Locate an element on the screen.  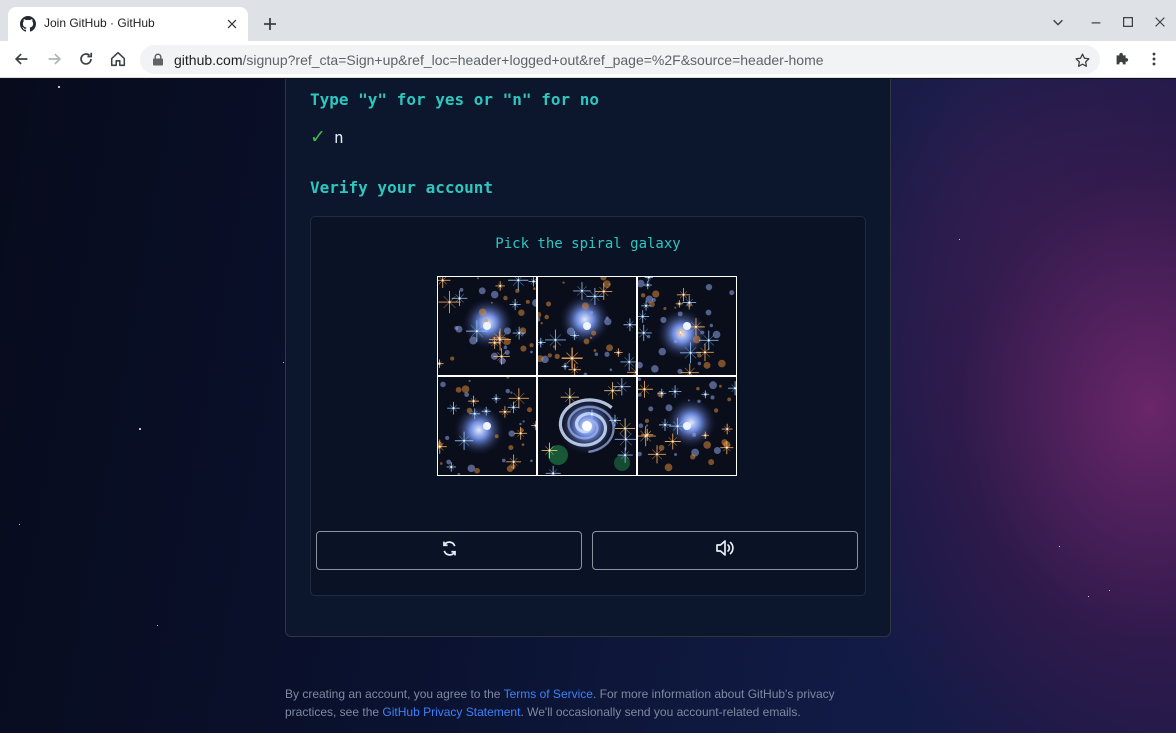
captcha-instruction: Pick the spiral galaxy is located at coordinates (588, 244).